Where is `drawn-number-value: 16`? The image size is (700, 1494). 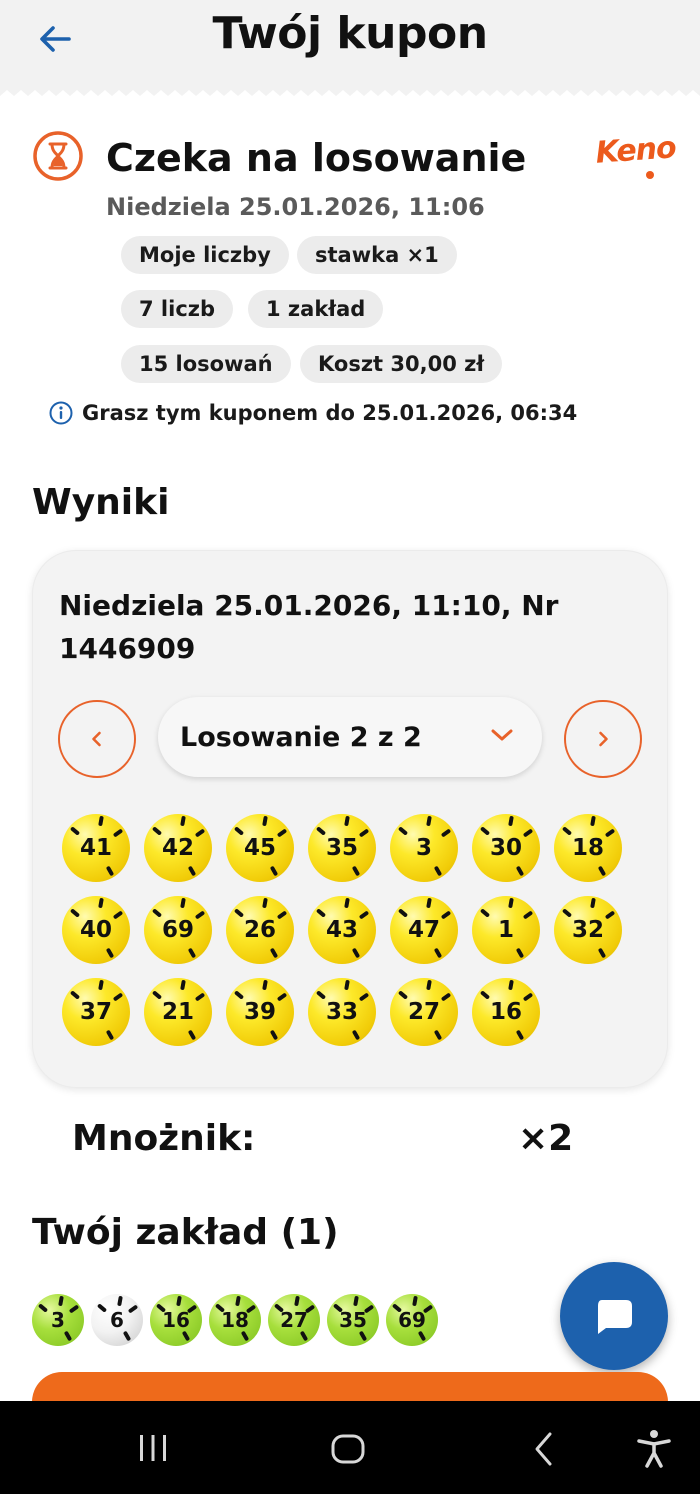 drawn-number-value: 16 is located at coordinates (505, 1012).